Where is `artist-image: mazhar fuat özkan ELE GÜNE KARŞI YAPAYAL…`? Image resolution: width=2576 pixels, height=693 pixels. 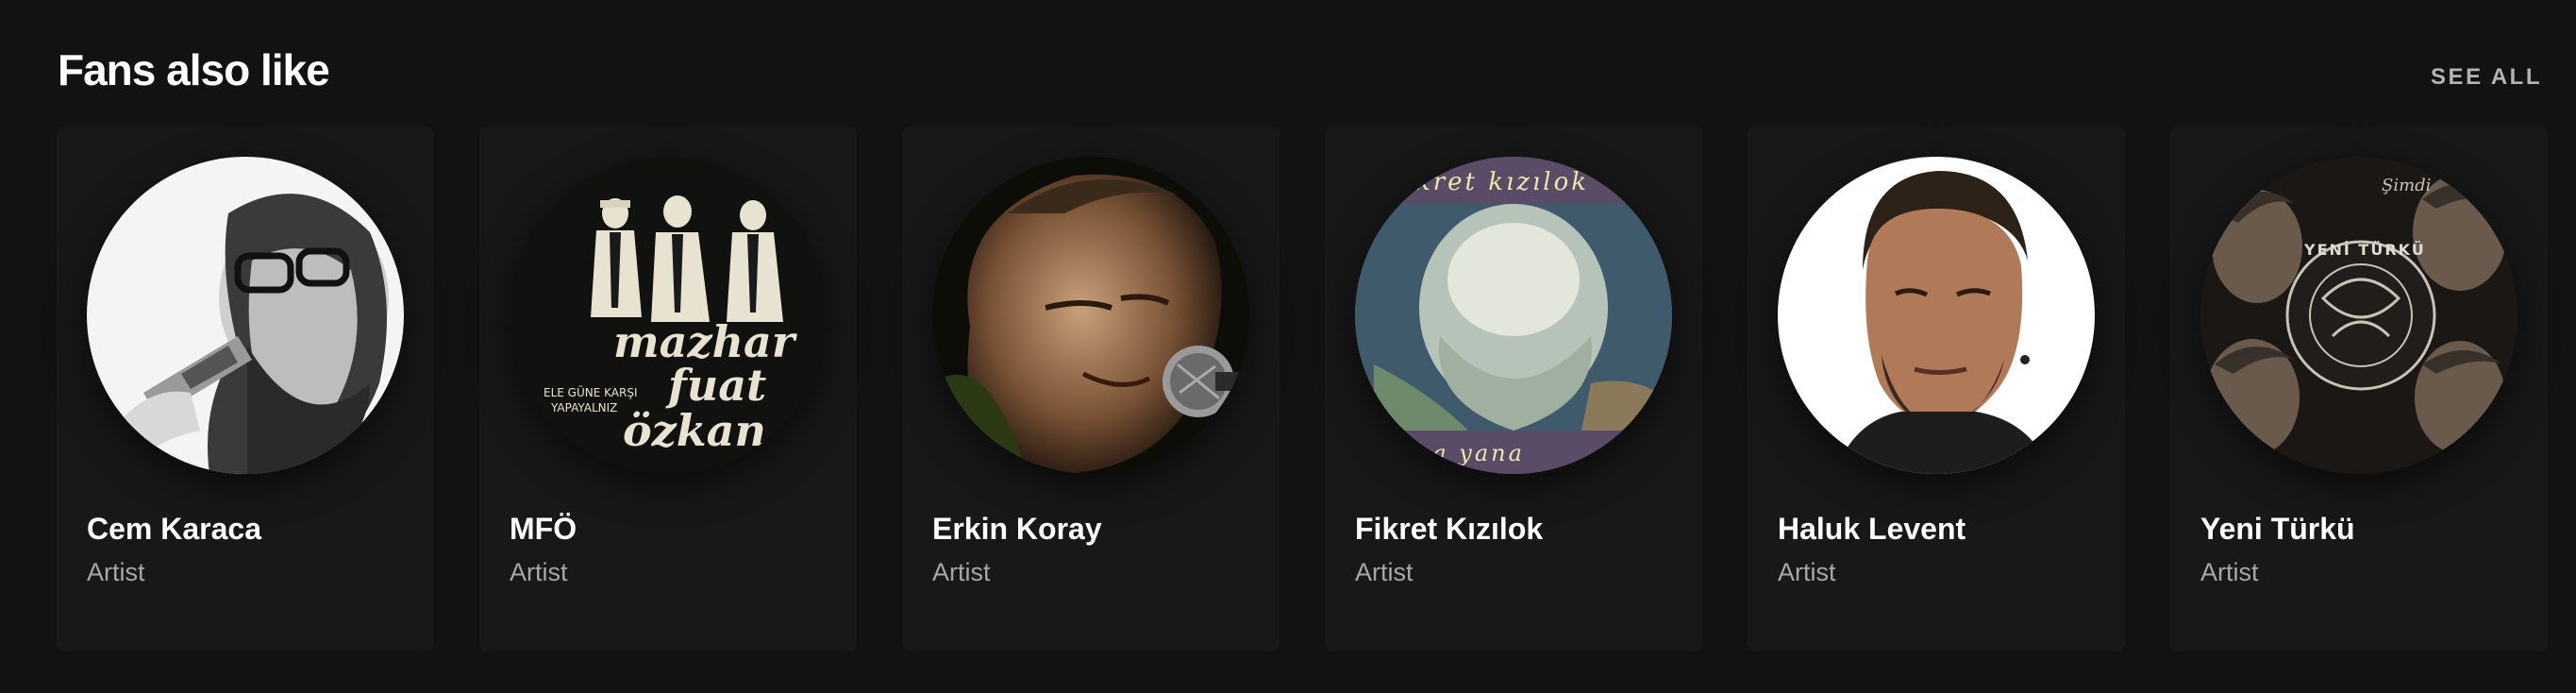 artist-image: mazhar fuat özkan ELE GÜNE KARŞI YAPAYAL… is located at coordinates (668, 315).